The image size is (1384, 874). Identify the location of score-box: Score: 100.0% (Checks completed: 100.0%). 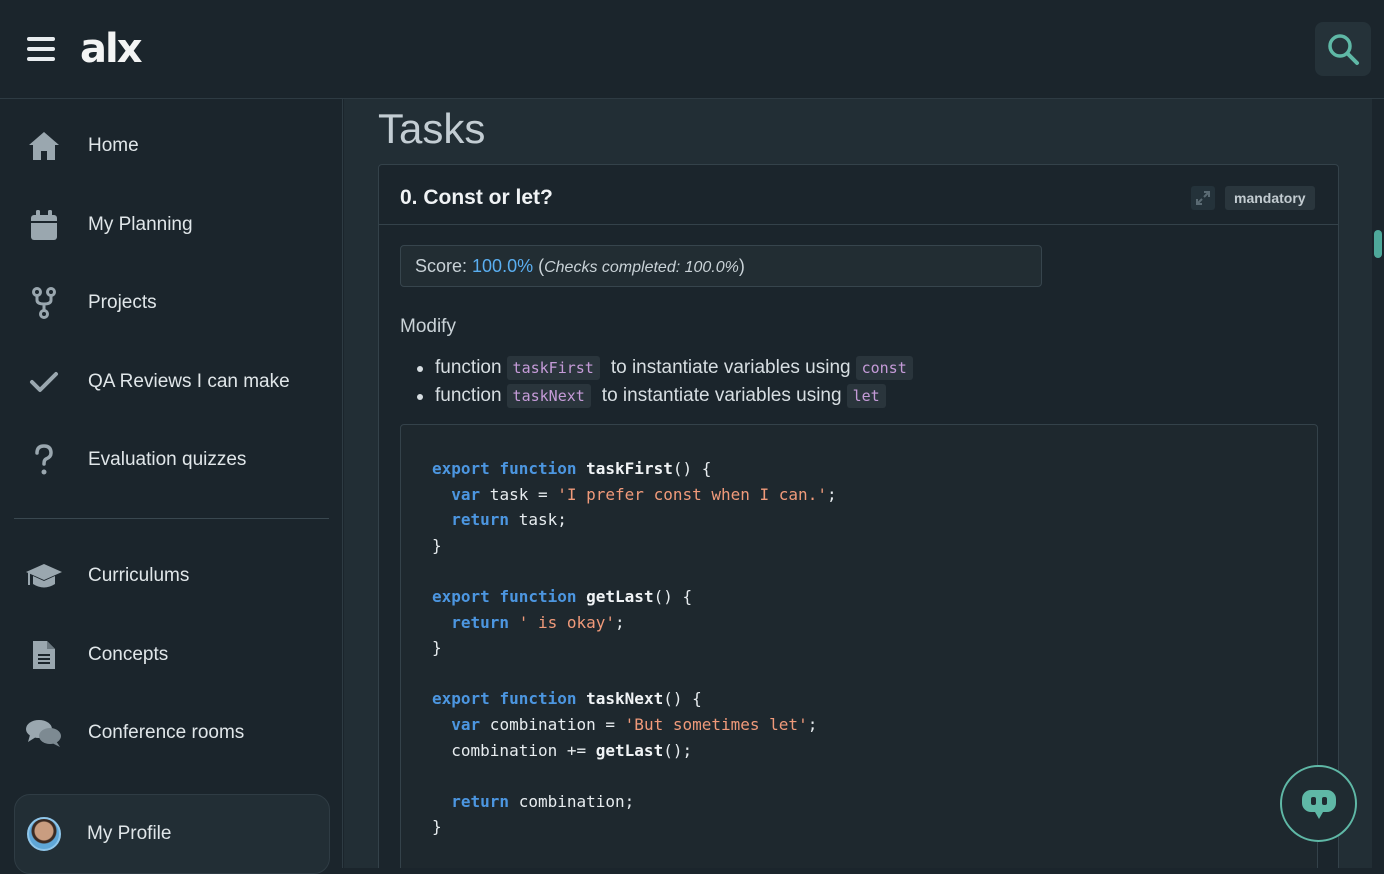
(721, 266).